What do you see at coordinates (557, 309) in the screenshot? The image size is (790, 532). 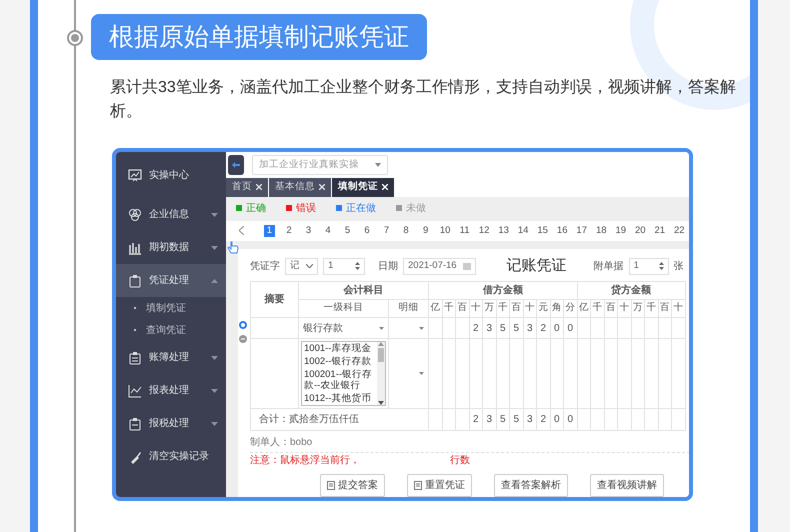 I see `unit-header: 角` at bounding box center [557, 309].